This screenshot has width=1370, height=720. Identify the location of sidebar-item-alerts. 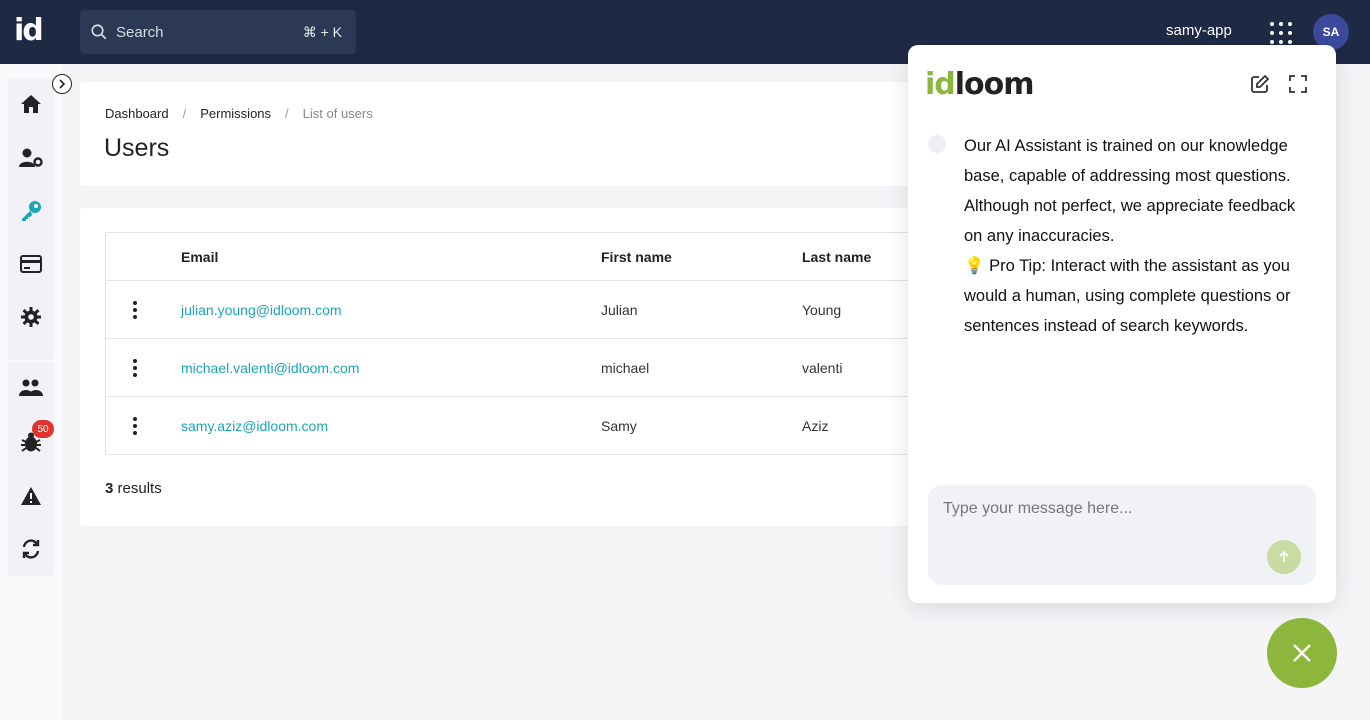
(31, 496).